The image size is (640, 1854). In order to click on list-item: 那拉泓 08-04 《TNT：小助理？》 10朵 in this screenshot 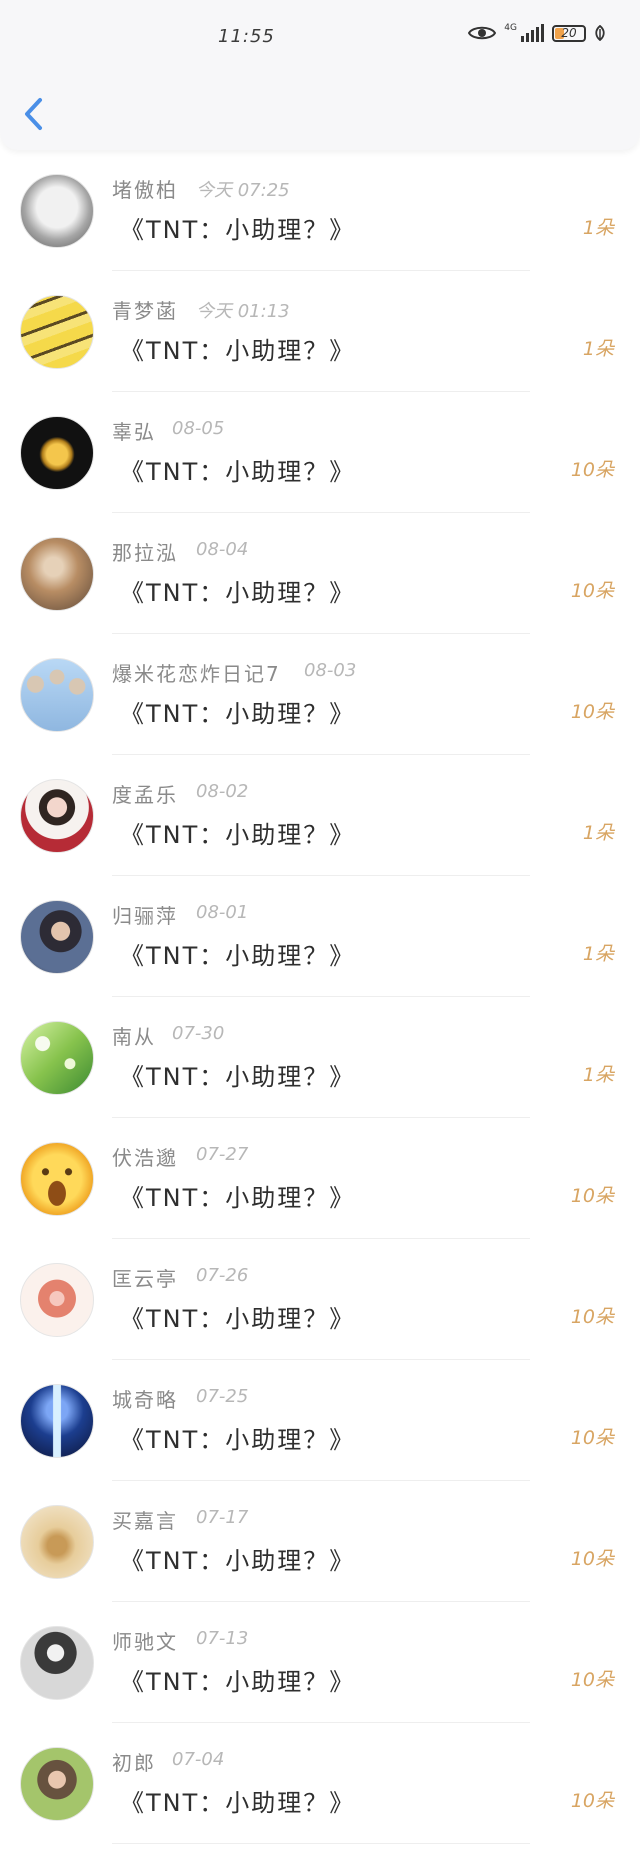, I will do `click(320, 573)`.